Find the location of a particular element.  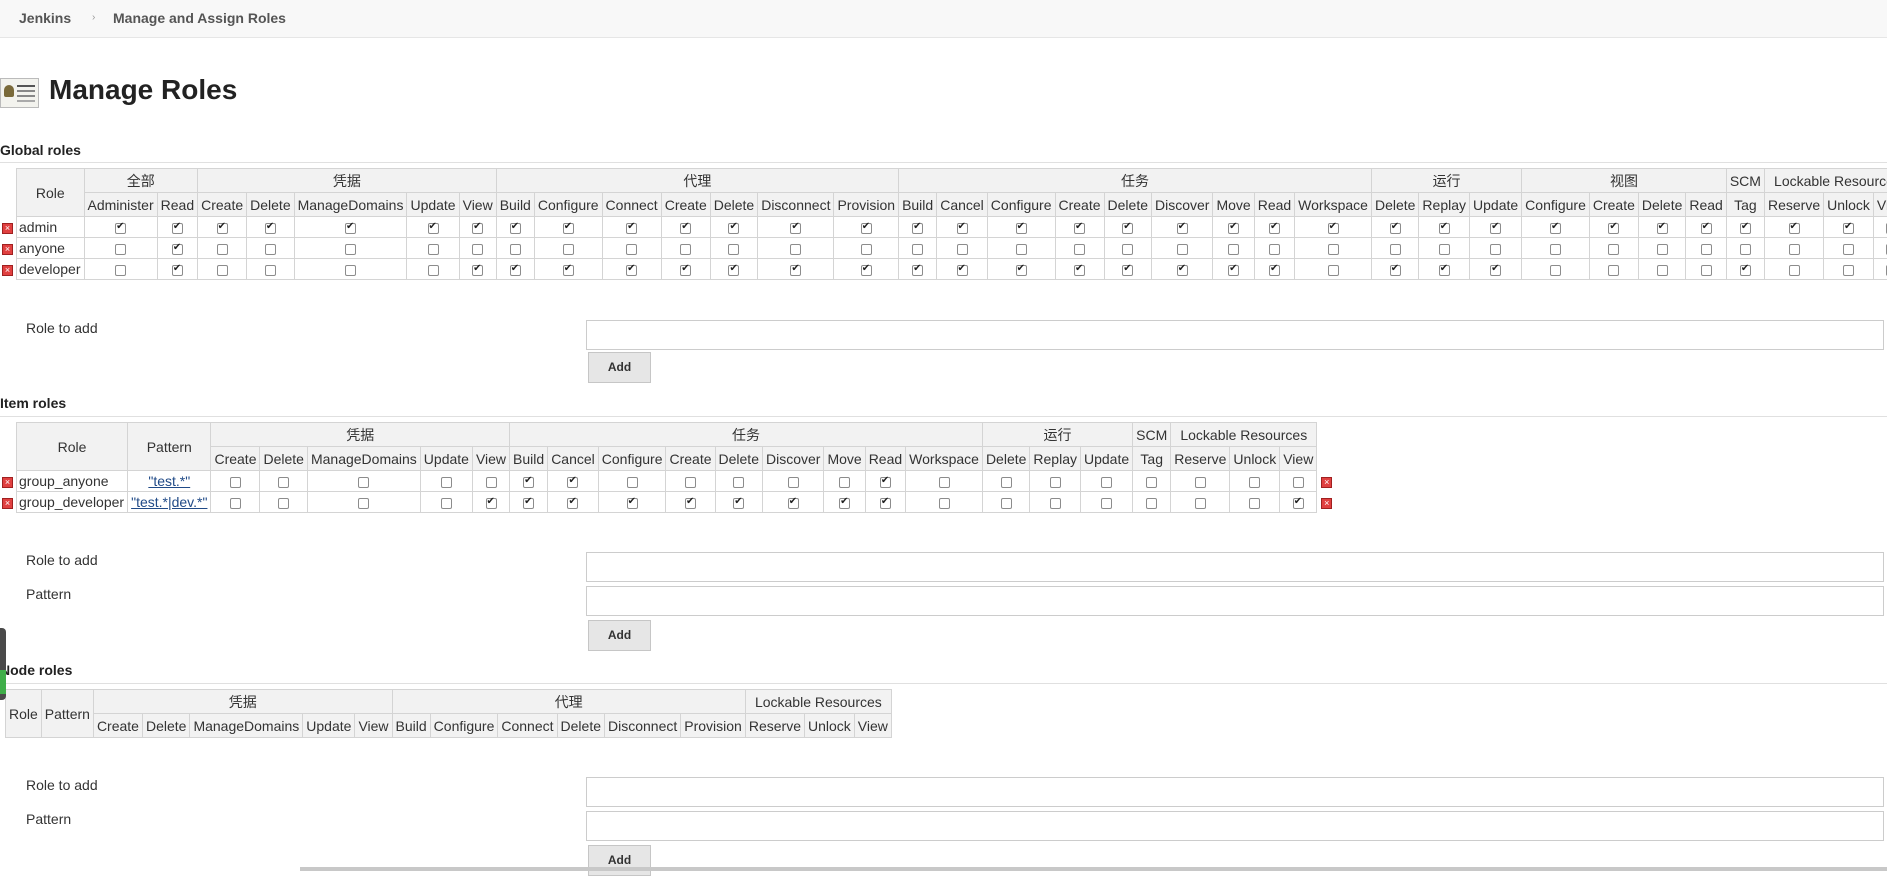

breadcrumb-current-link: Manage and Assign Roles is located at coordinates (199, 18).